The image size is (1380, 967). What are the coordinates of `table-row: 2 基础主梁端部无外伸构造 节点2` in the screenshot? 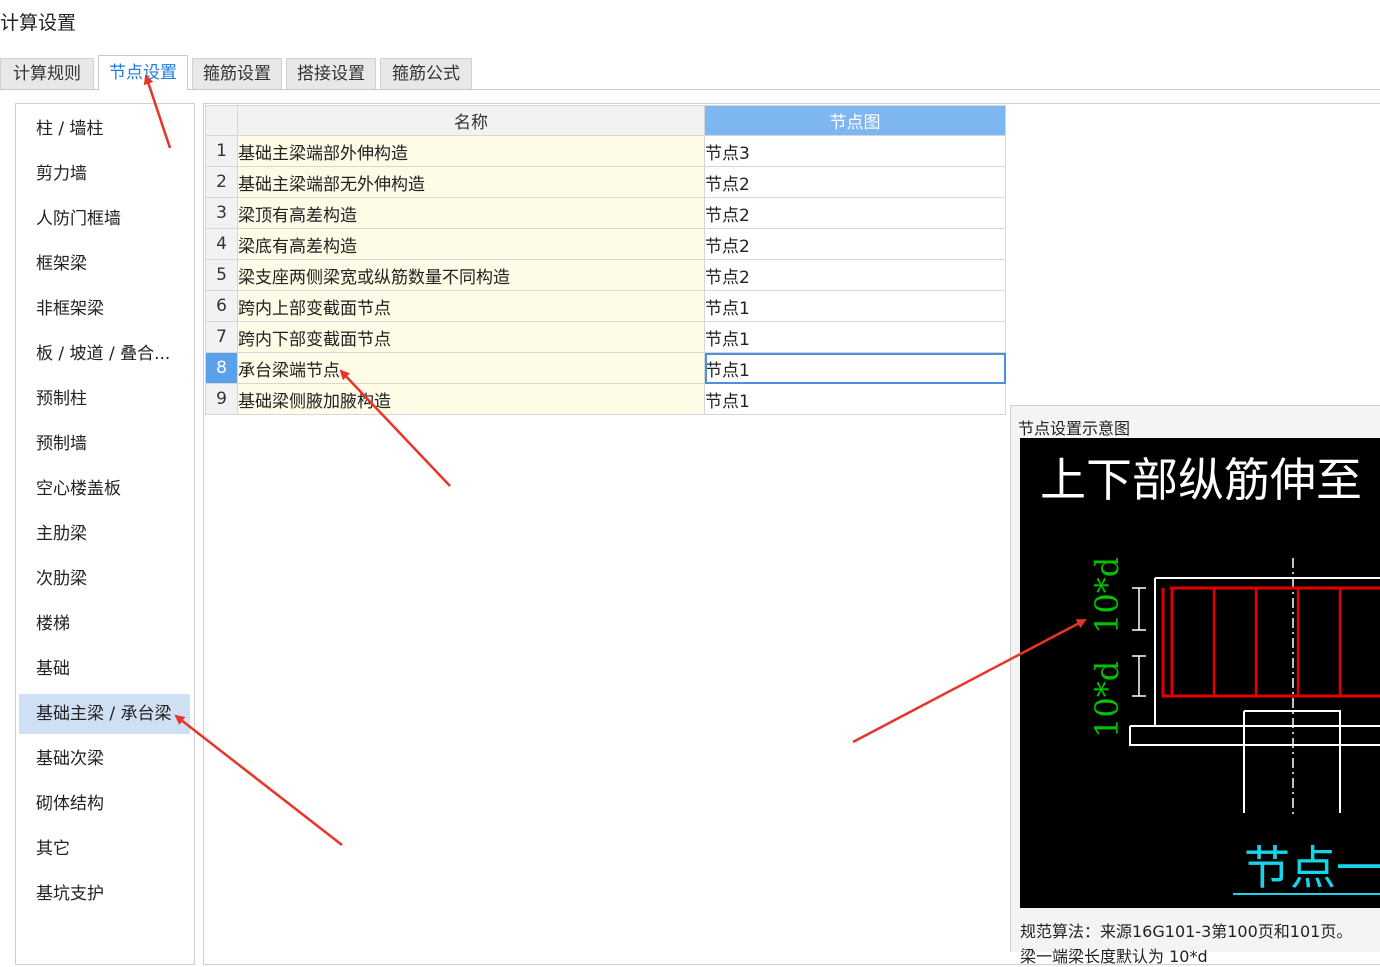 It's located at (605, 182).